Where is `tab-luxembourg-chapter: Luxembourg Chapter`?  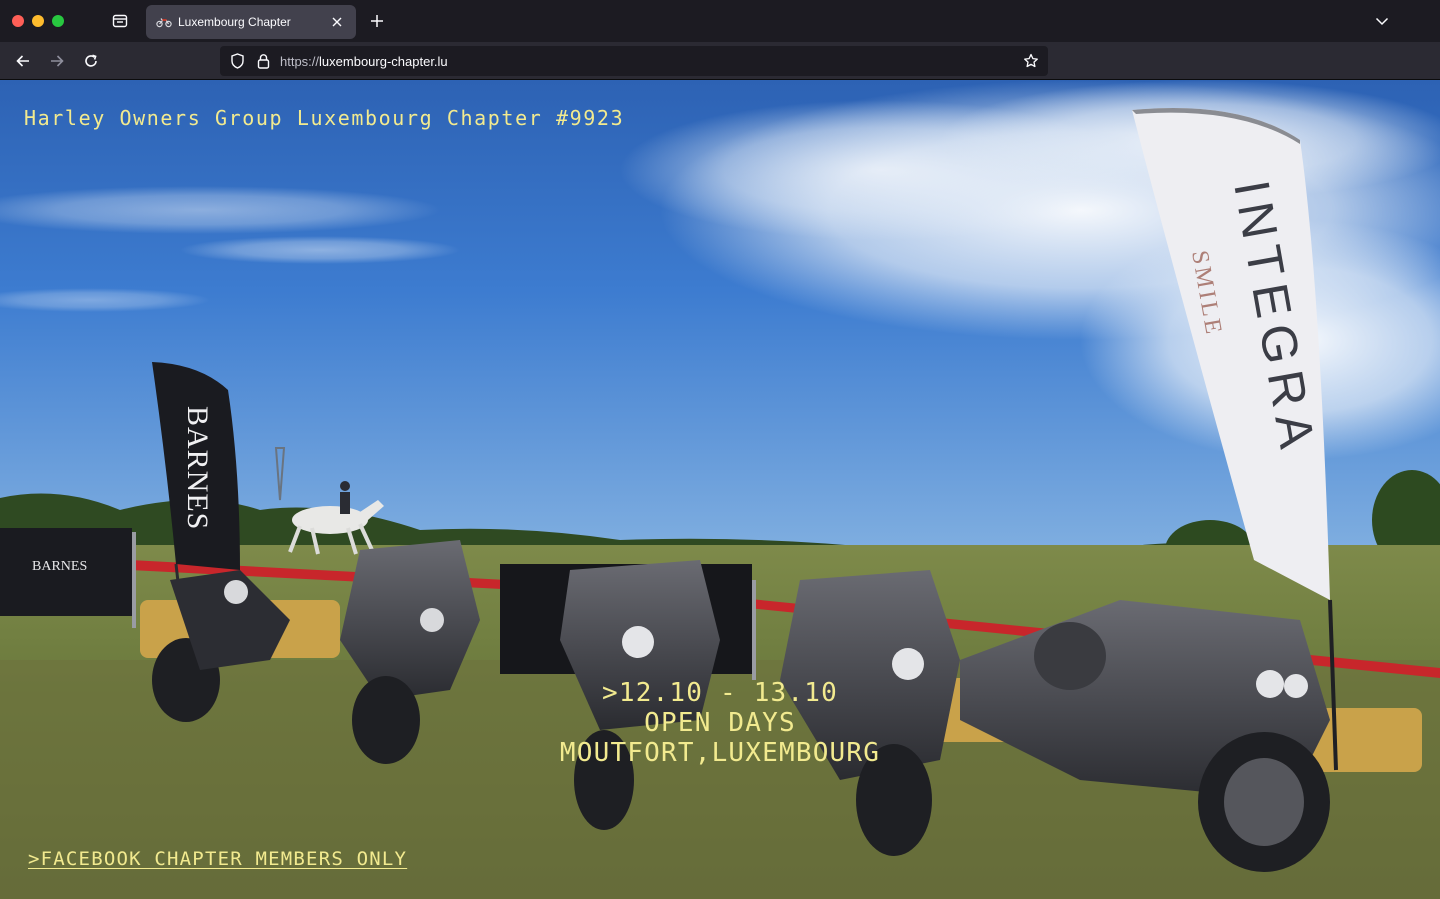 tab-luxembourg-chapter: Luxembourg Chapter is located at coordinates (251, 22).